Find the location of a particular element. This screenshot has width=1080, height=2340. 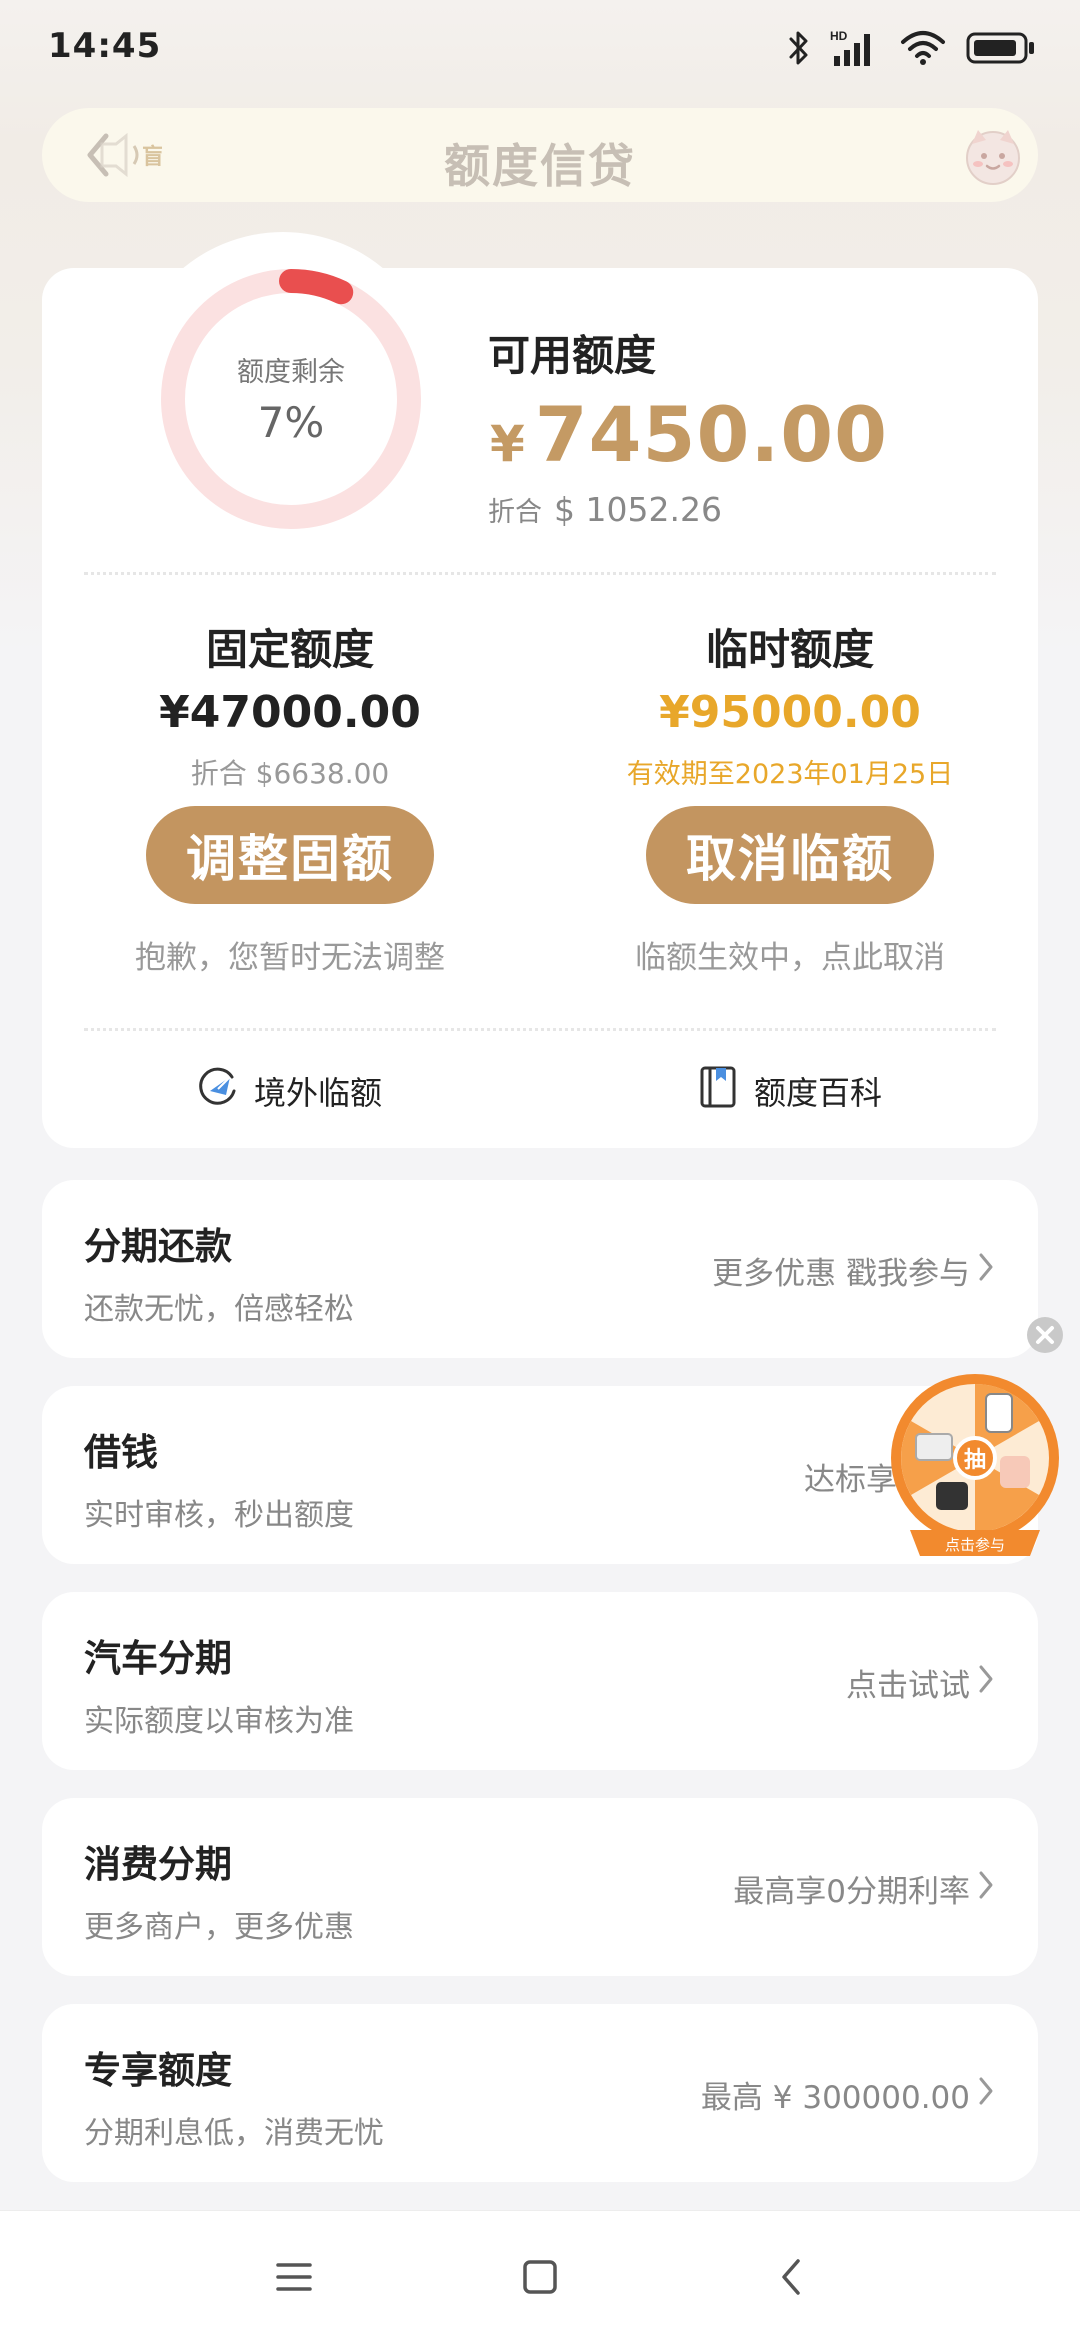

service-card-car-installment: 汽车分期 实际额度以审核为准 点击试试 is located at coordinates (540, 1681).